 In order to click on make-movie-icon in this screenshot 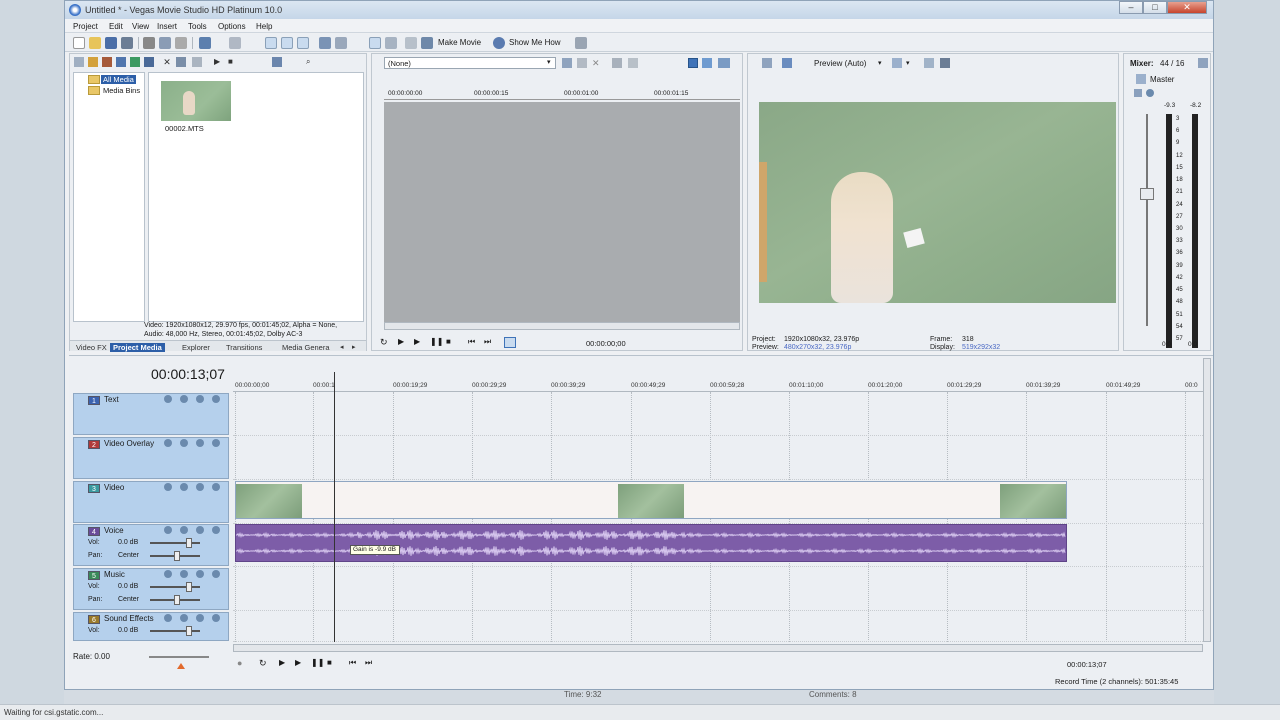, I will do `click(427, 43)`.